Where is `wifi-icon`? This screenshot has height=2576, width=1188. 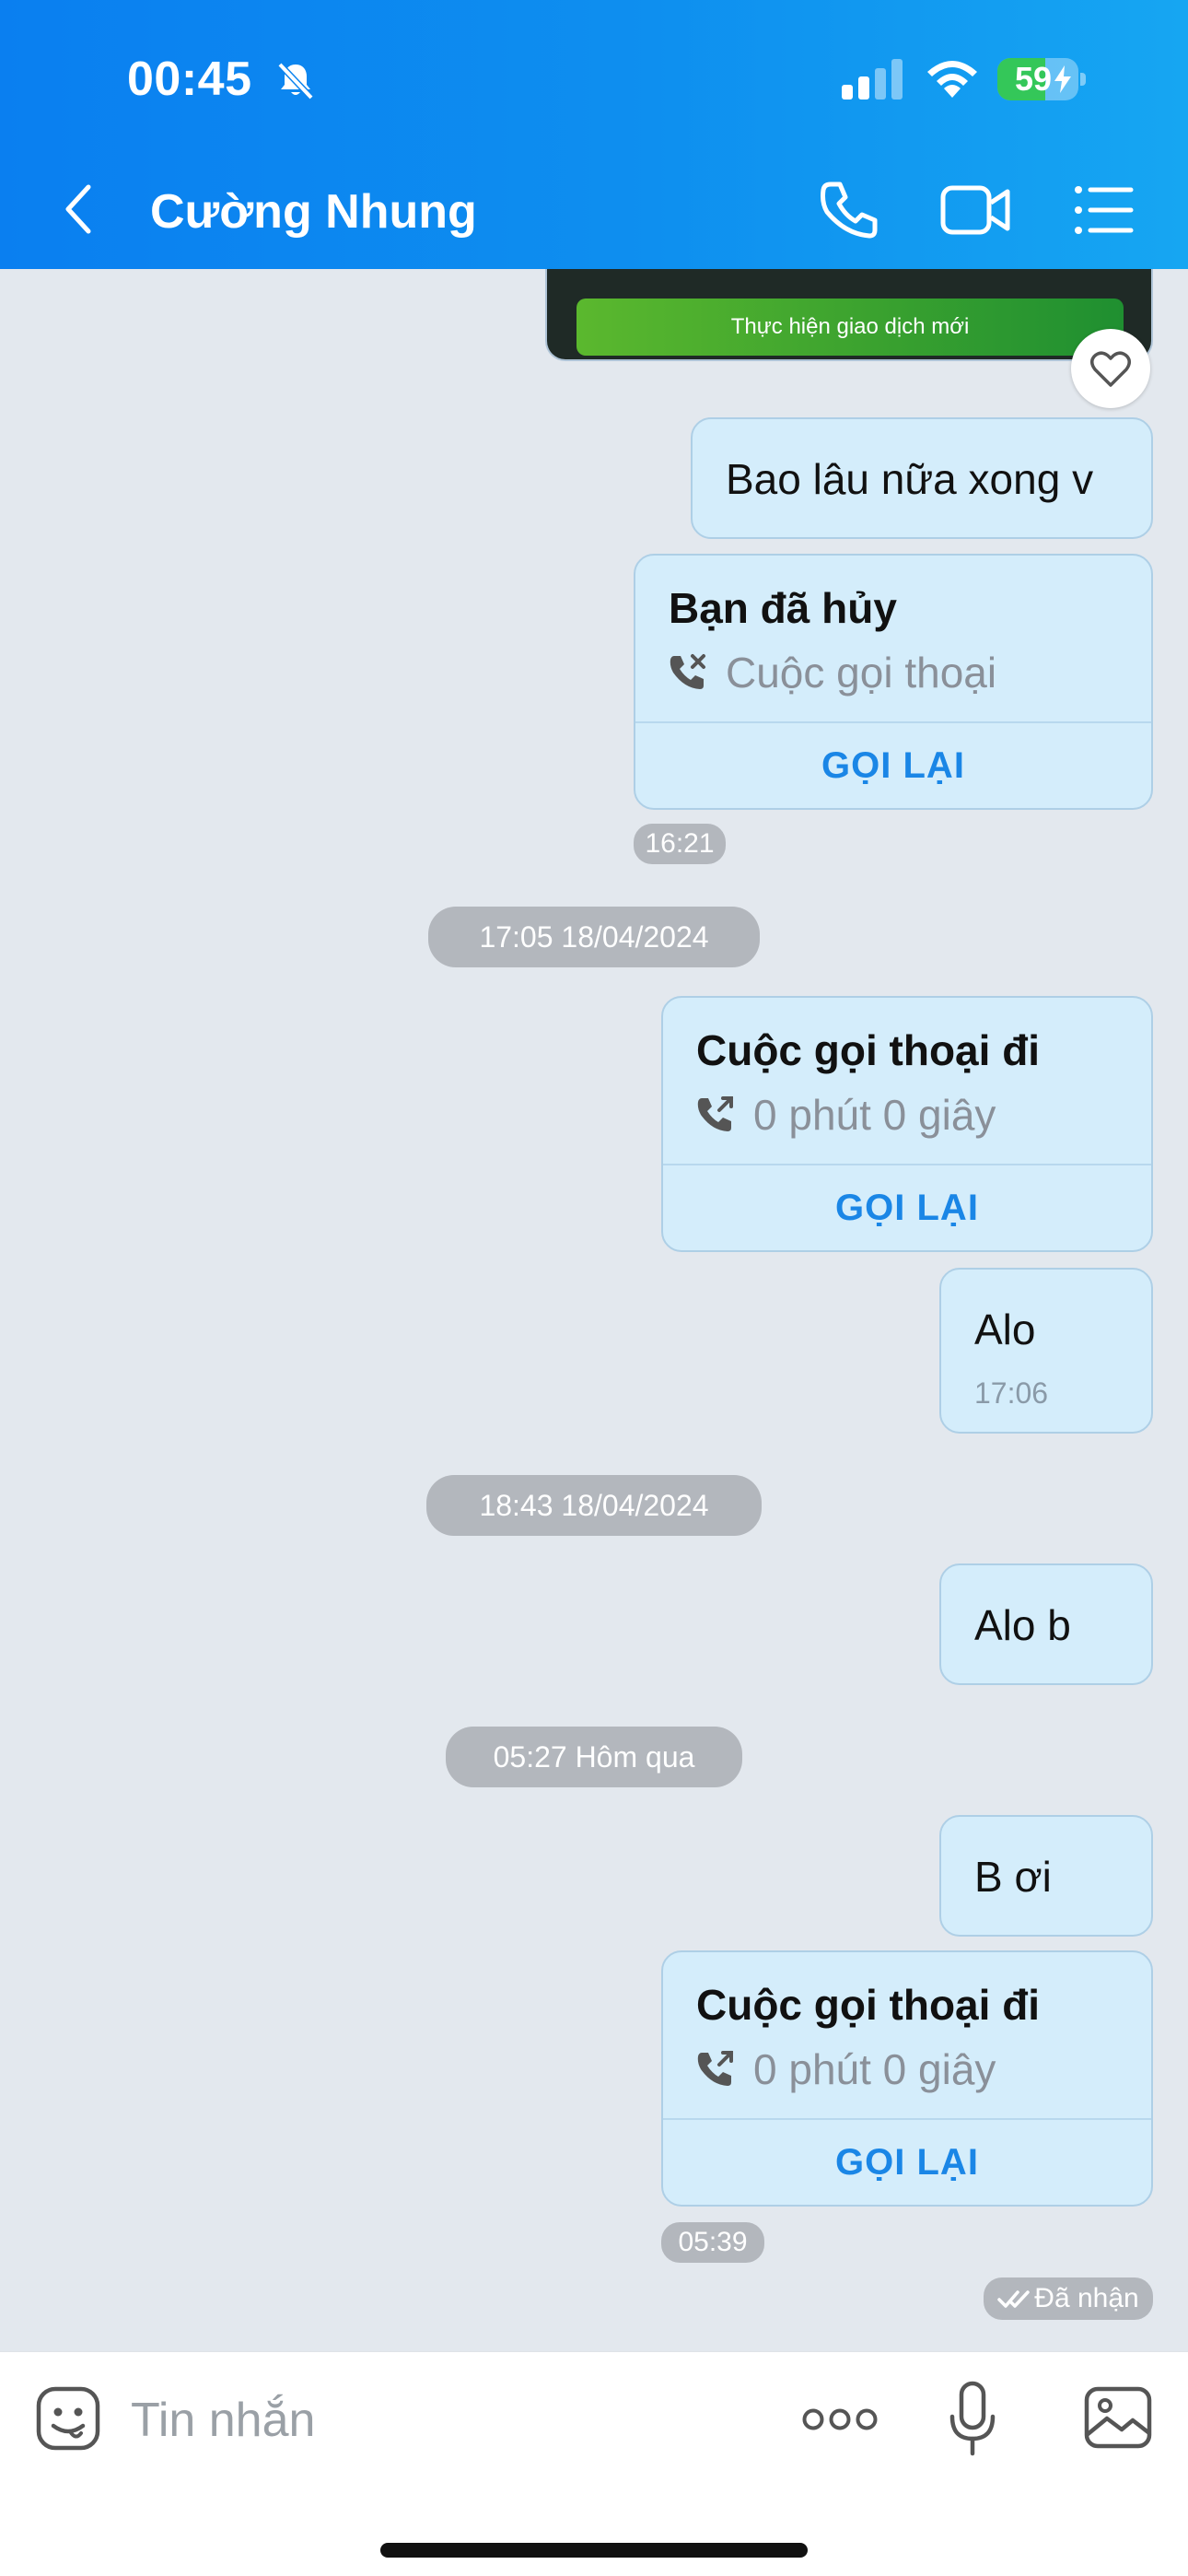
wifi-icon is located at coordinates (952, 79).